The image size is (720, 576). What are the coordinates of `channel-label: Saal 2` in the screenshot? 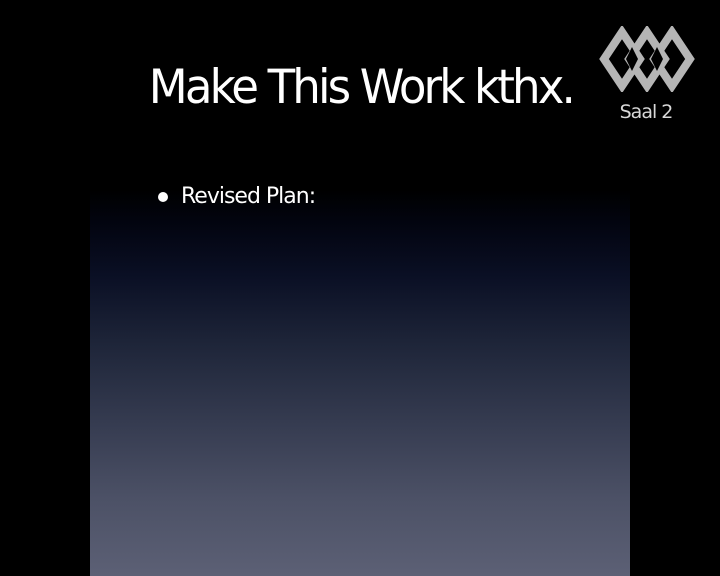 It's located at (646, 112).